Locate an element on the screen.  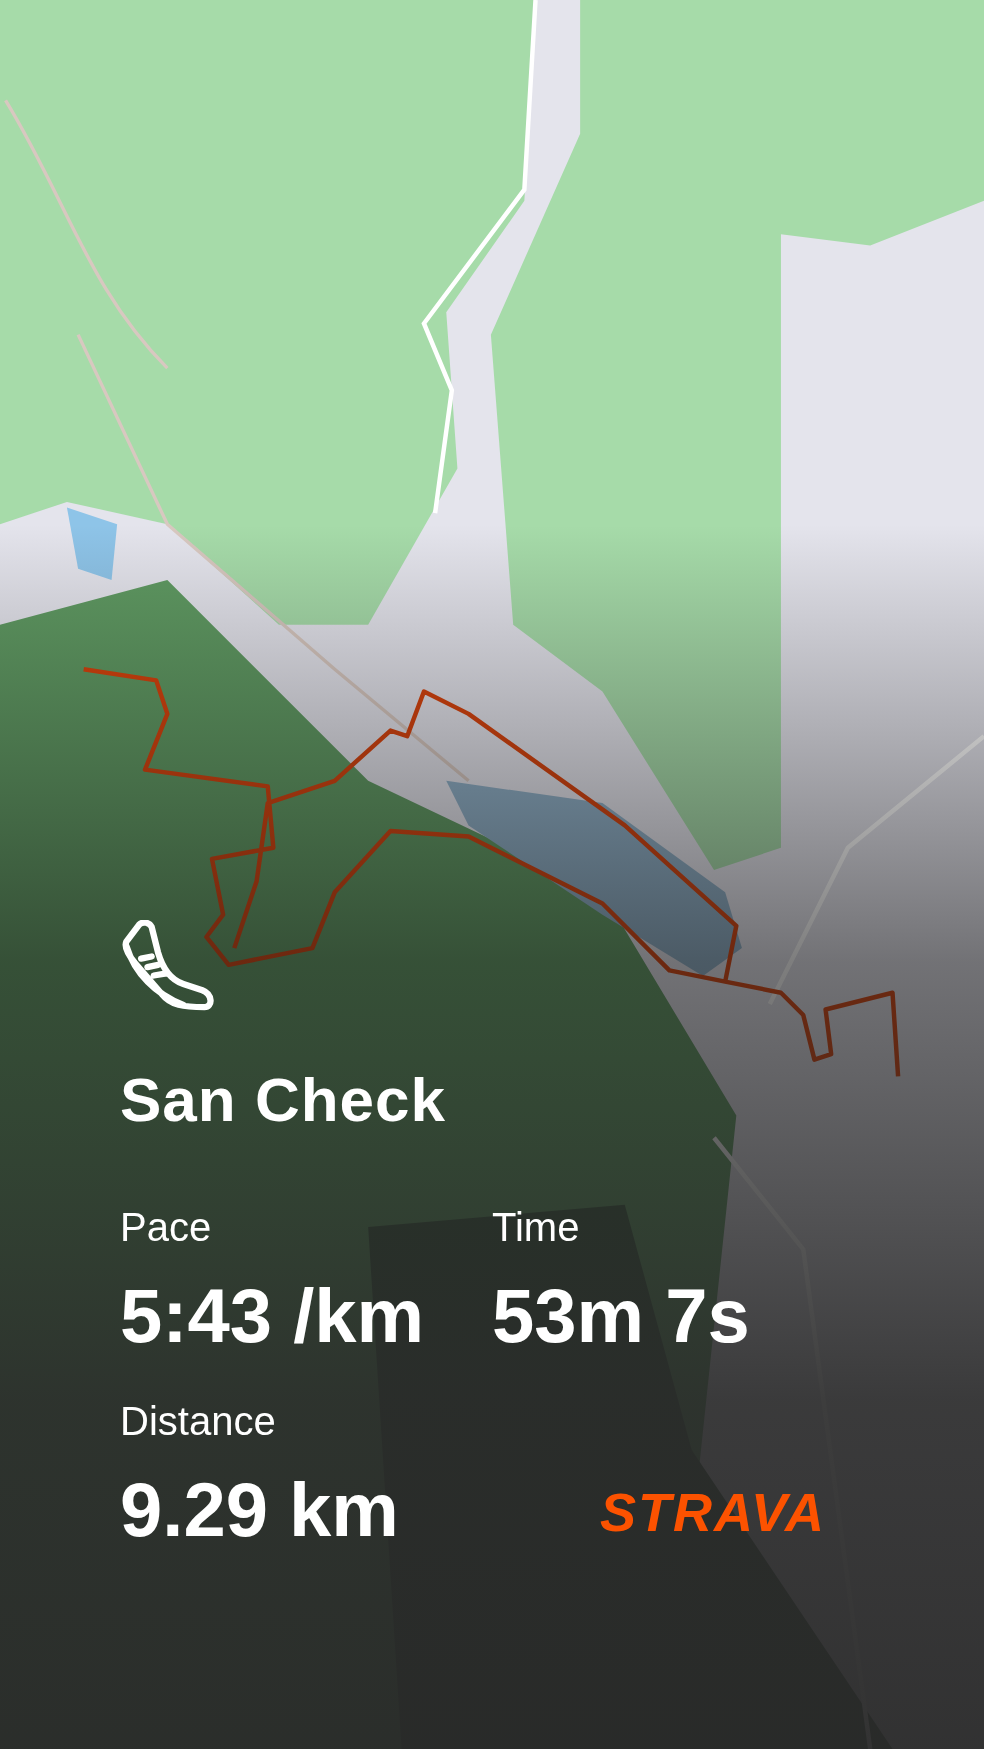
stat-value: 53m 7s is located at coordinates (621, 1315).